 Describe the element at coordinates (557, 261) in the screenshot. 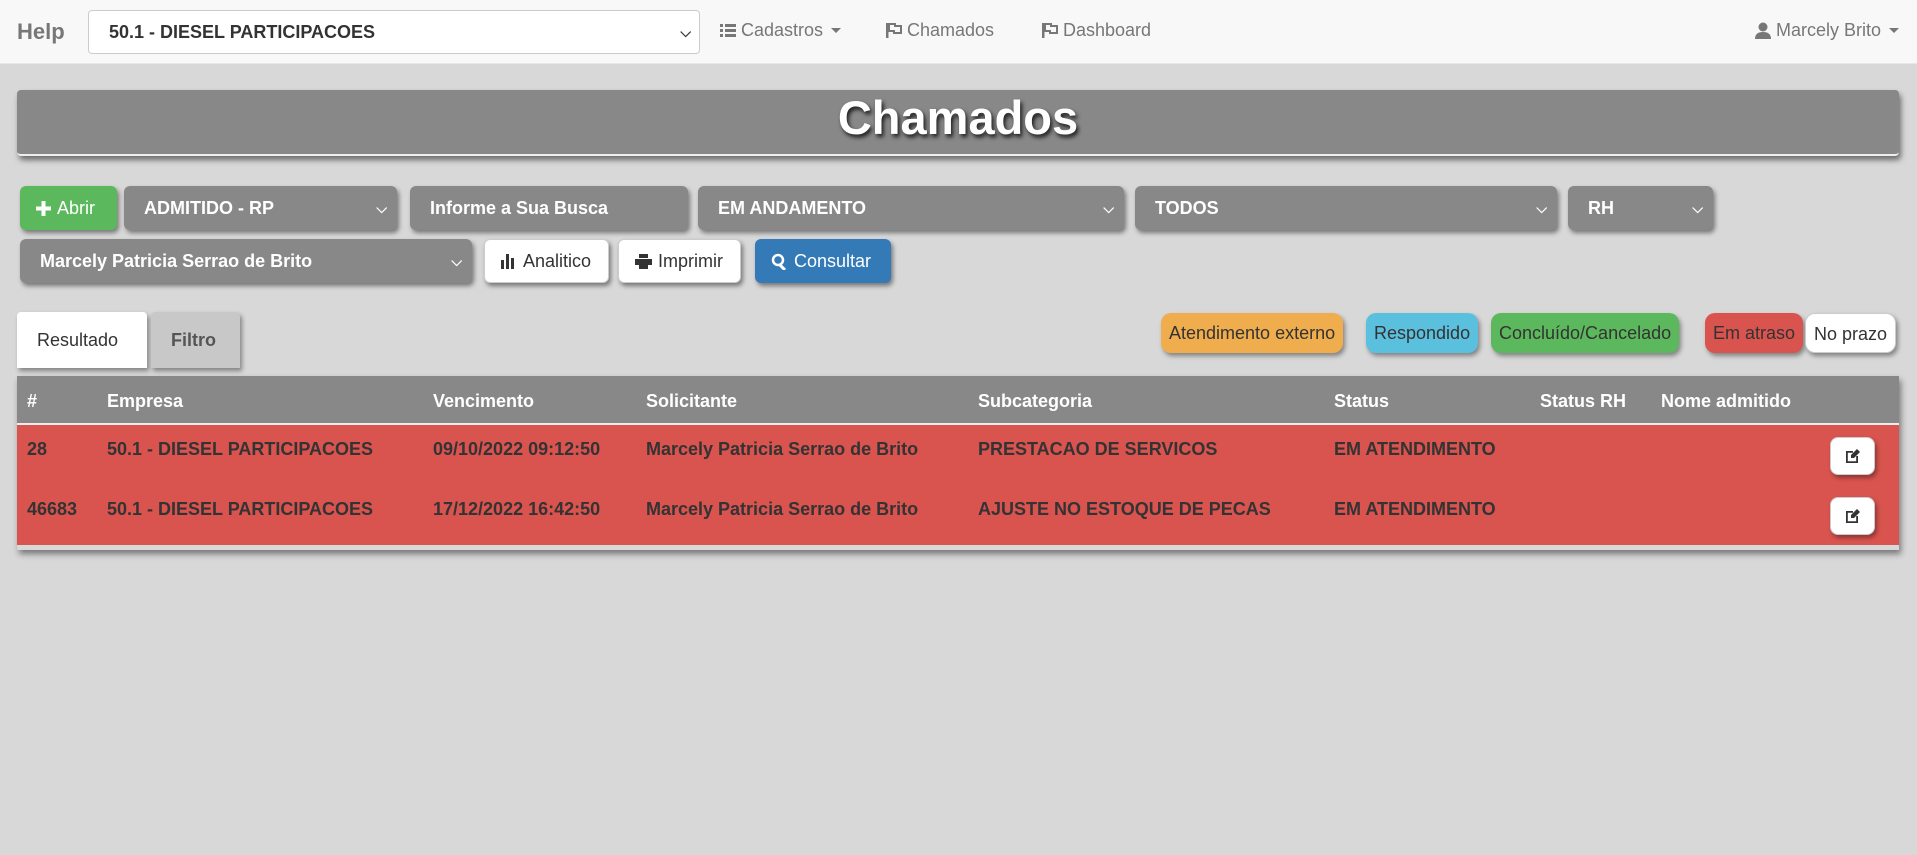

I see `analytic-button-label: Analitico` at that location.